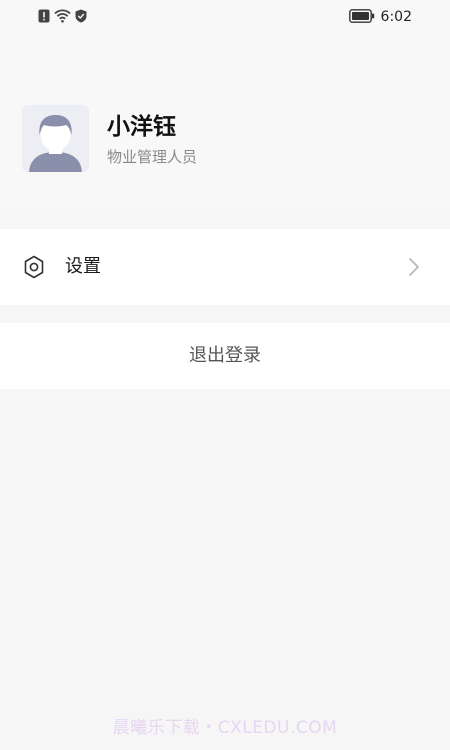 The image size is (450, 750). What do you see at coordinates (81, 17) in the screenshot?
I see `shield-icon` at bounding box center [81, 17].